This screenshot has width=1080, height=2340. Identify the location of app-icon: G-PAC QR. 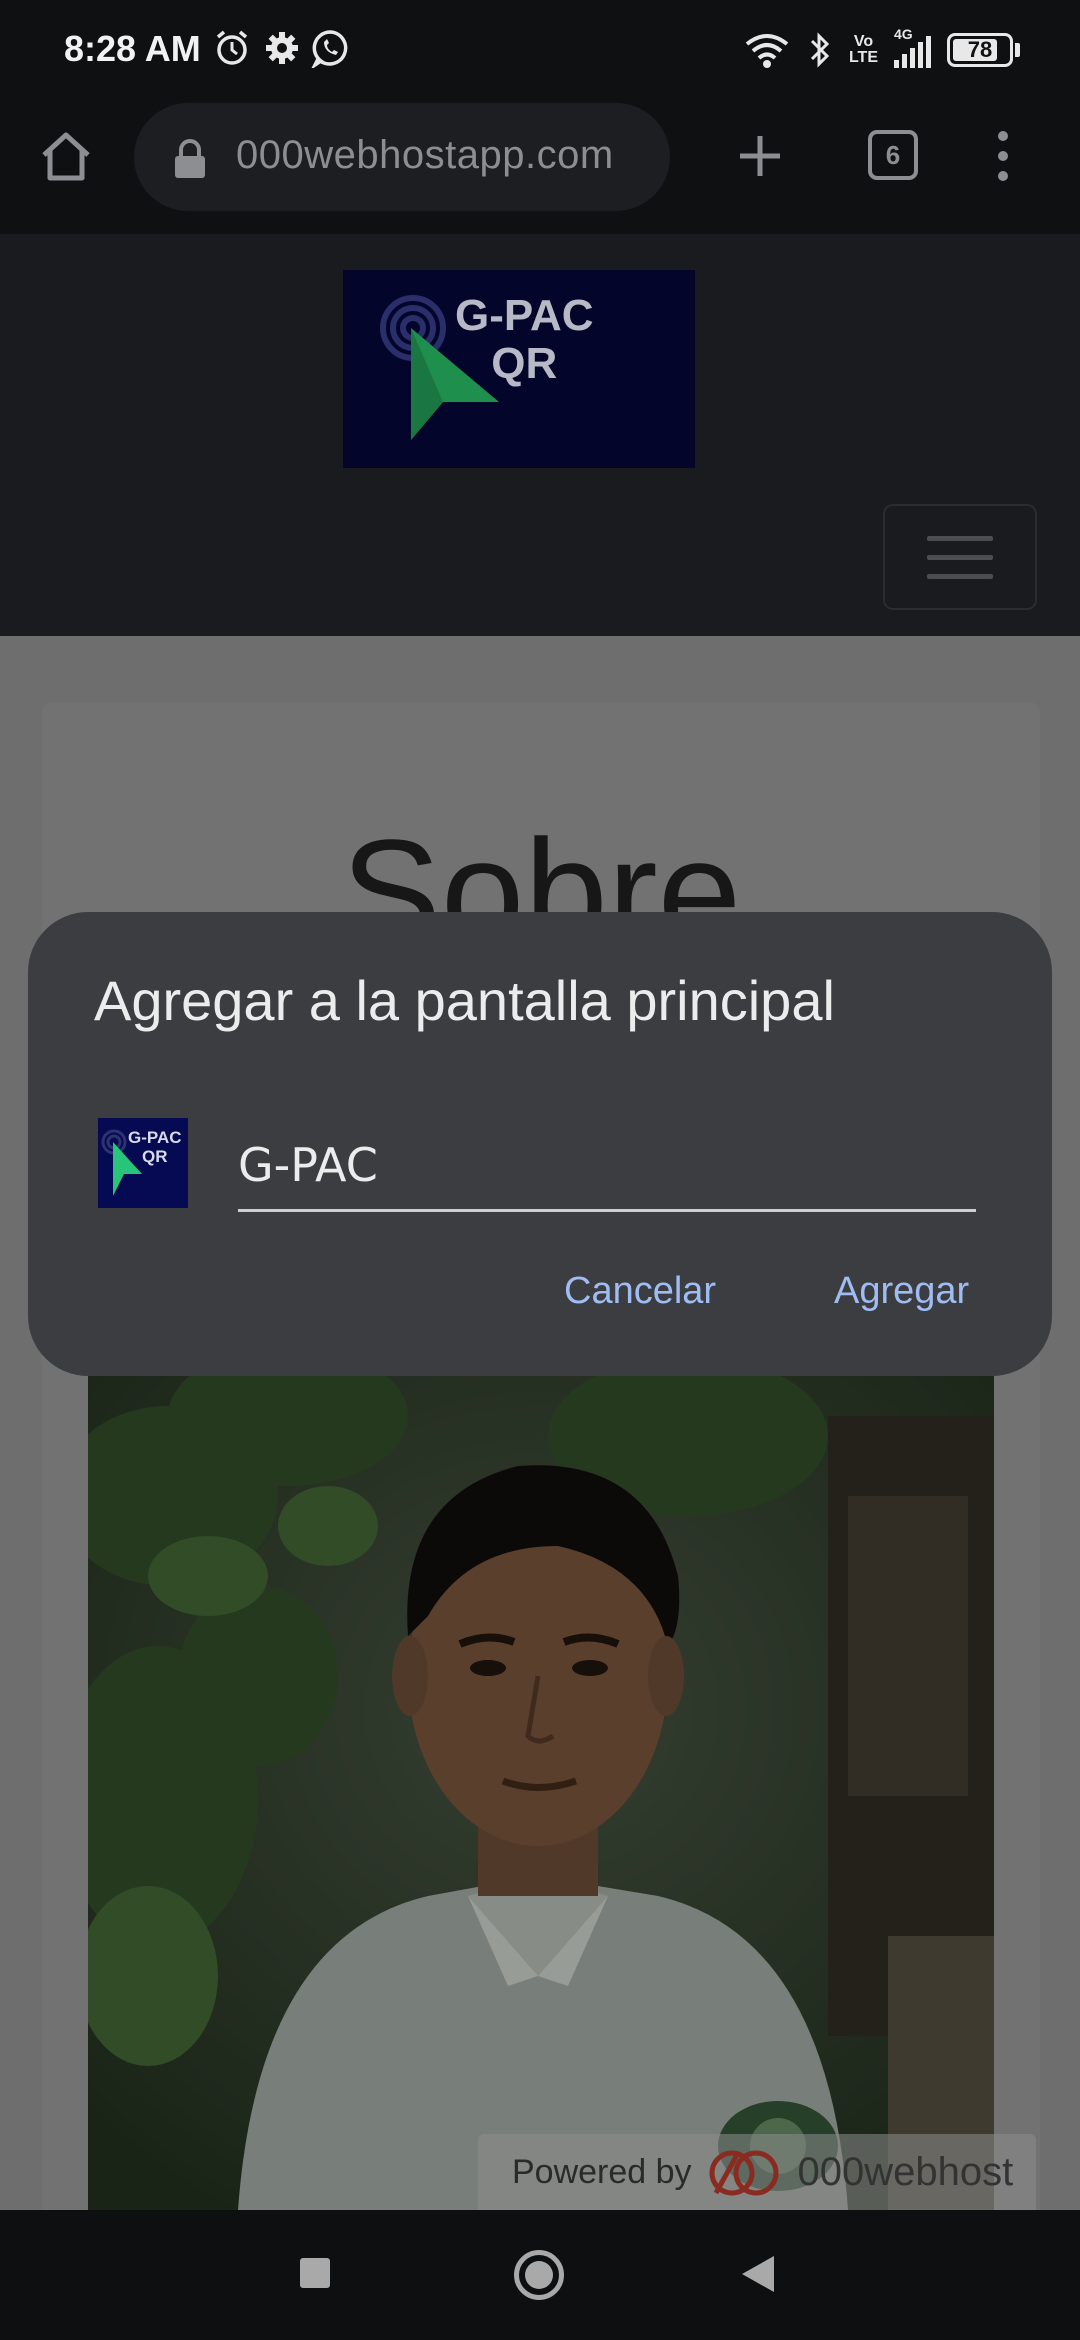
(143, 1163).